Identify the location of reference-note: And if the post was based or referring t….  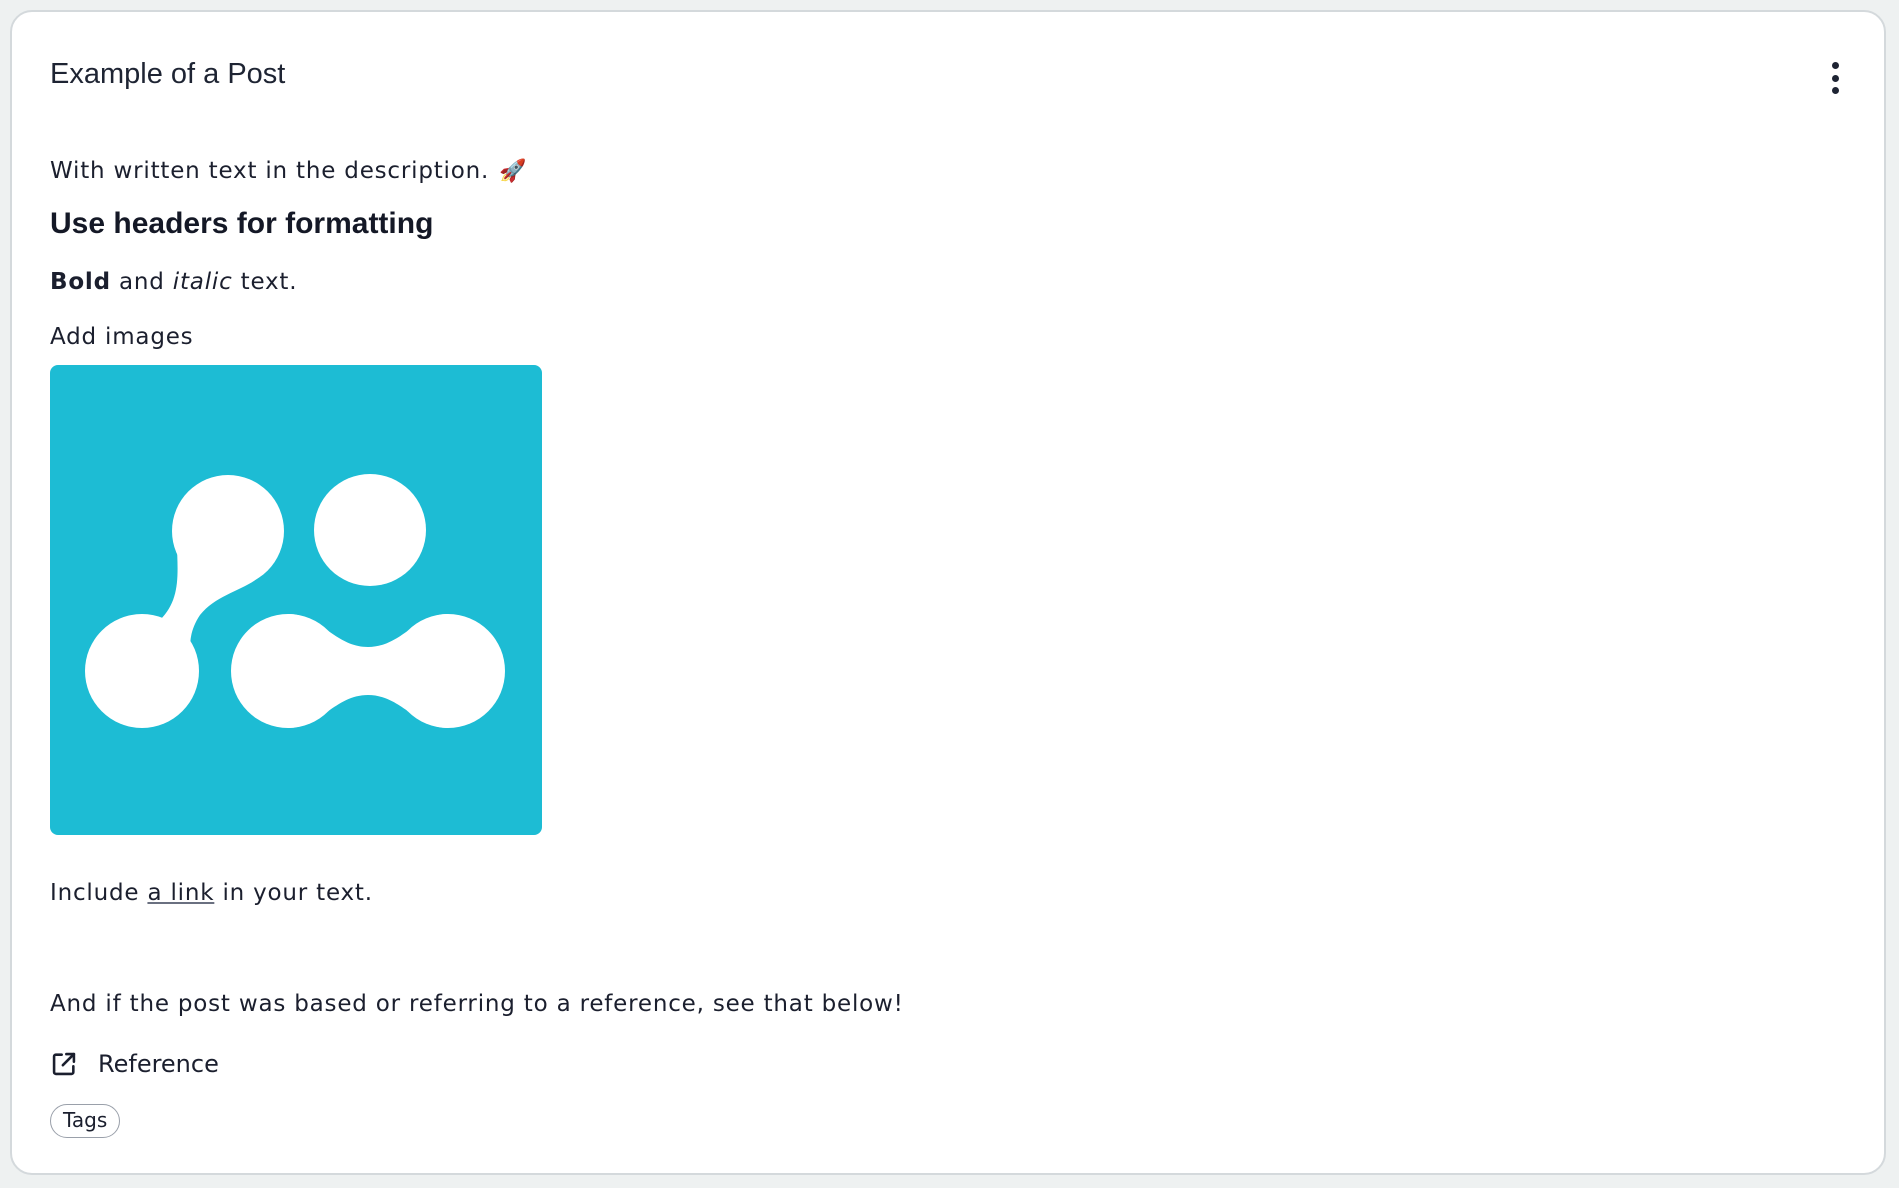
(477, 1004).